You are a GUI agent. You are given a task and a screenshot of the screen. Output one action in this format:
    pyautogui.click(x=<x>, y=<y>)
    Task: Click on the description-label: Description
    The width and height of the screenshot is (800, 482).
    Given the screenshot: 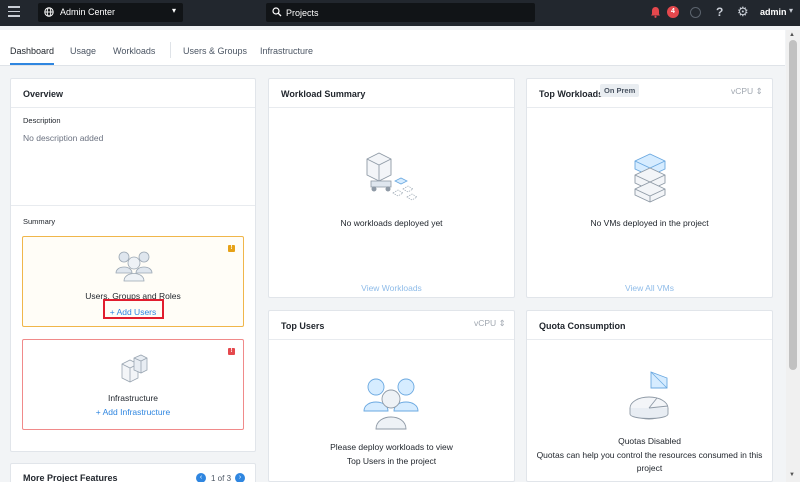 What is the action you would take?
    pyautogui.click(x=42, y=120)
    